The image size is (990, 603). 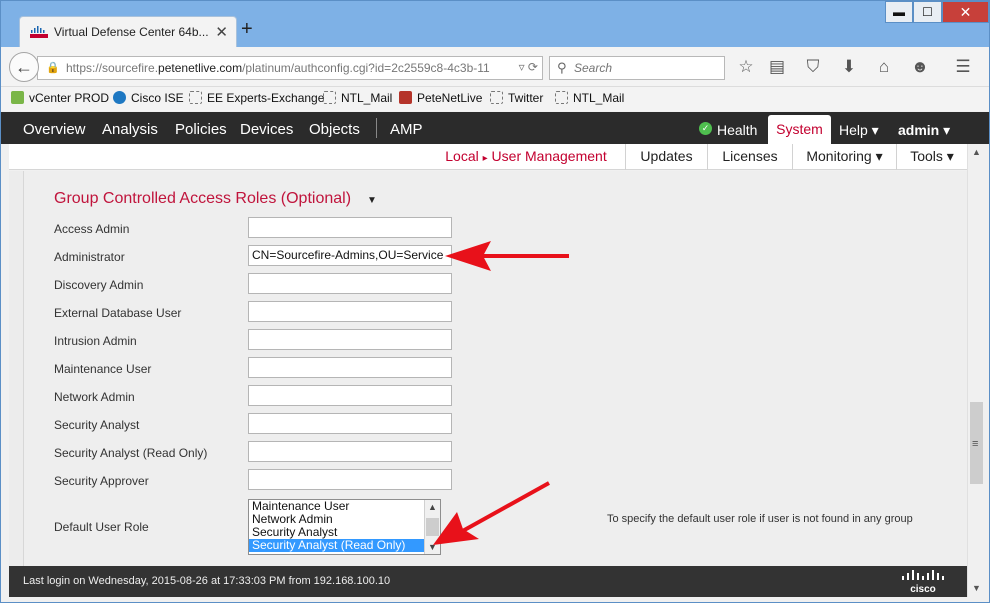 I want to click on label-intrusion-admin: Intrusion Admin, so click(x=95, y=341).